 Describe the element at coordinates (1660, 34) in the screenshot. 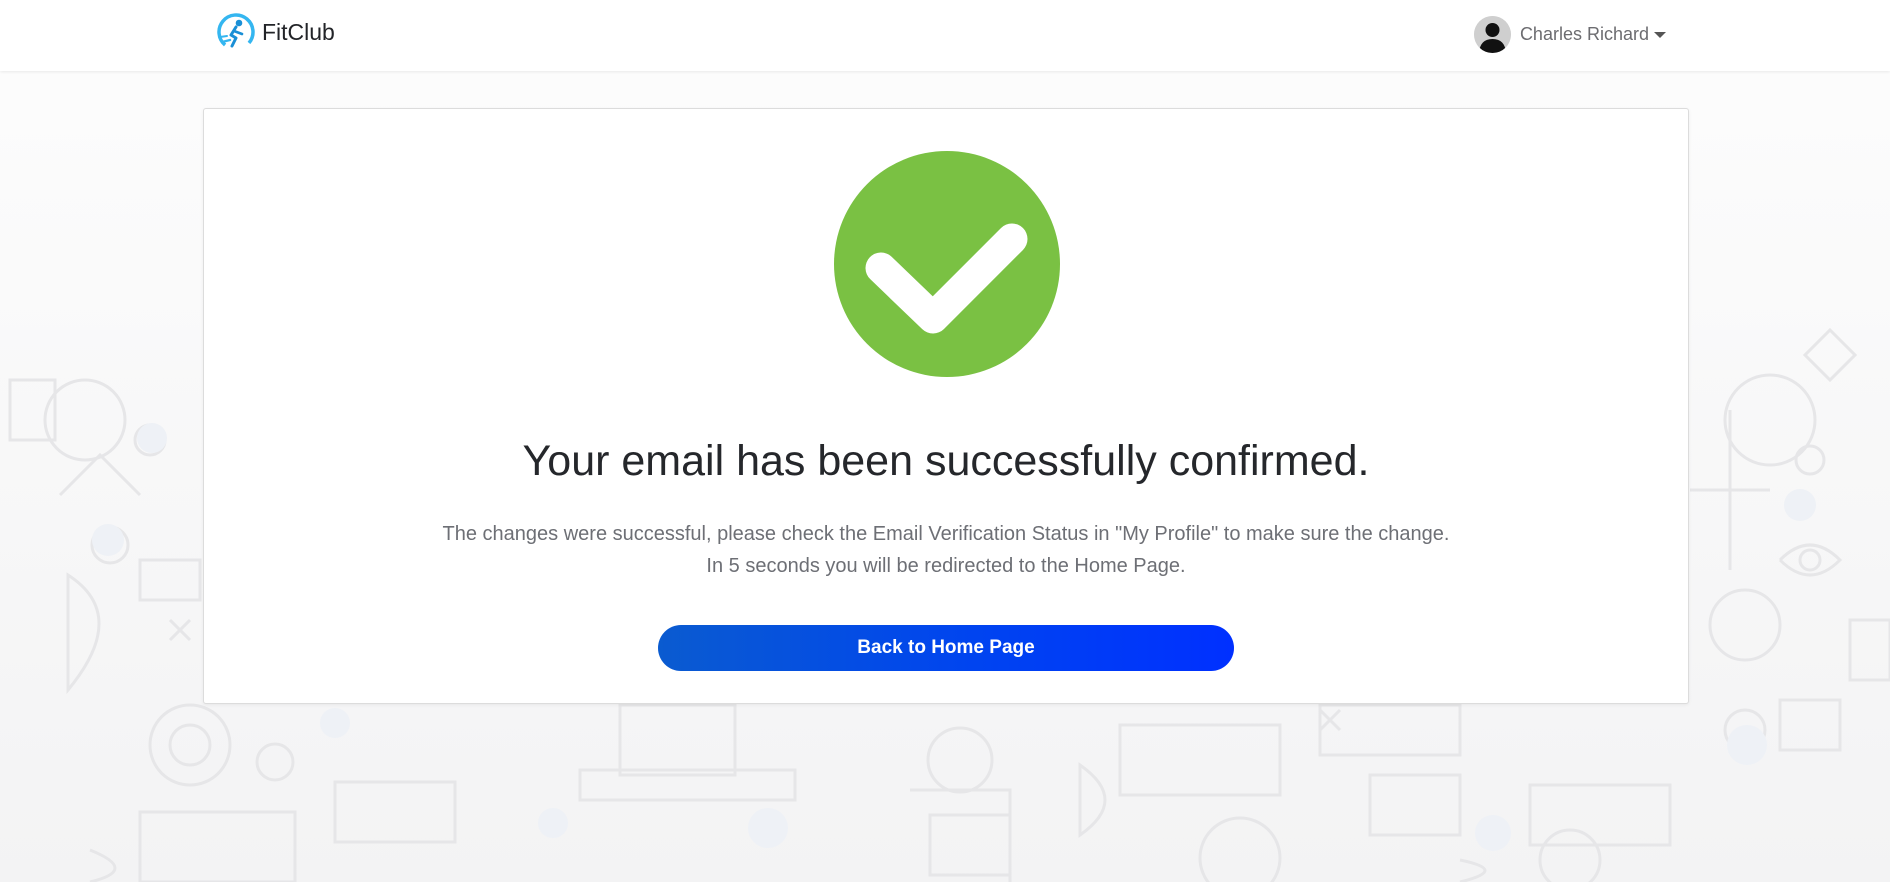

I see `caret-down-icon` at that location.